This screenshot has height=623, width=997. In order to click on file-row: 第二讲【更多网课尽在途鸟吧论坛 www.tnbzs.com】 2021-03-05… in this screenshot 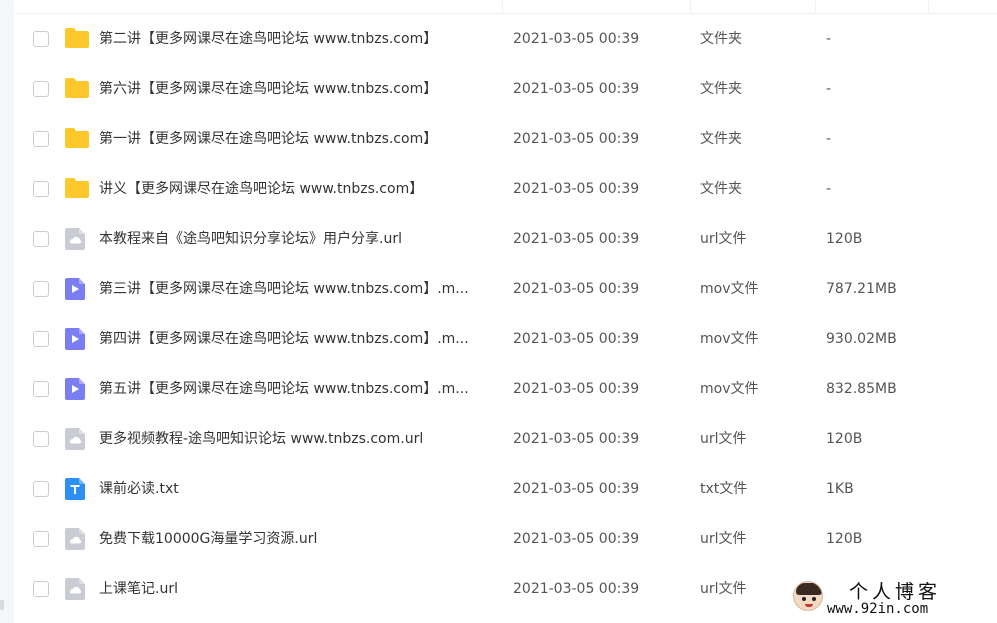, I will do `click(505, 39)`.